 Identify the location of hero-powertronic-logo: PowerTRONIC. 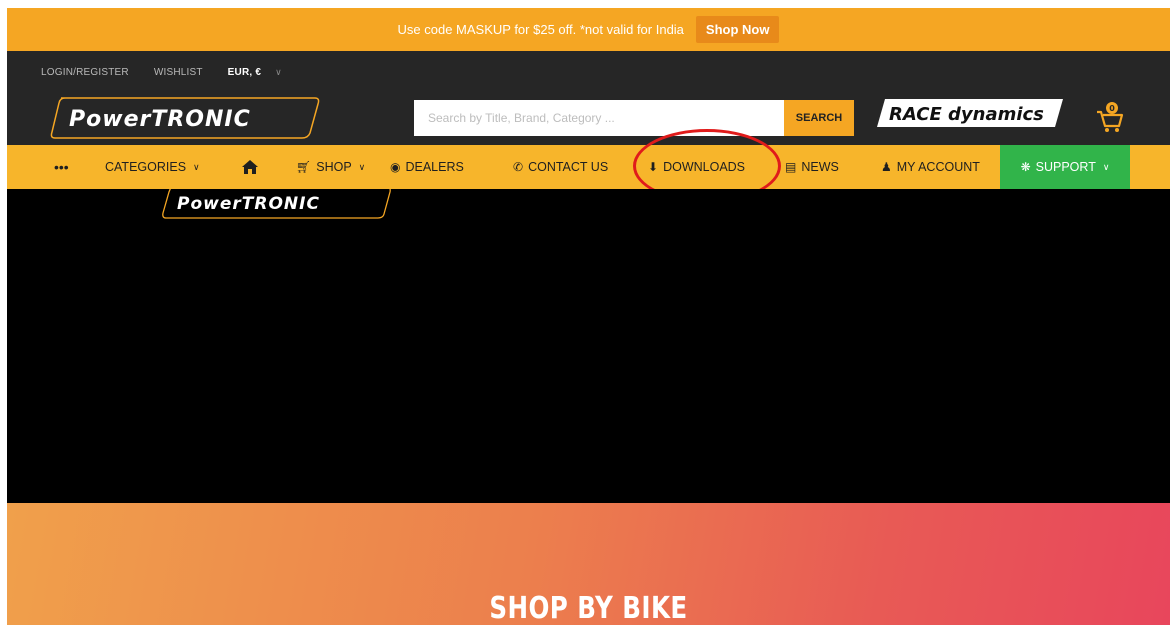
(276, 204).